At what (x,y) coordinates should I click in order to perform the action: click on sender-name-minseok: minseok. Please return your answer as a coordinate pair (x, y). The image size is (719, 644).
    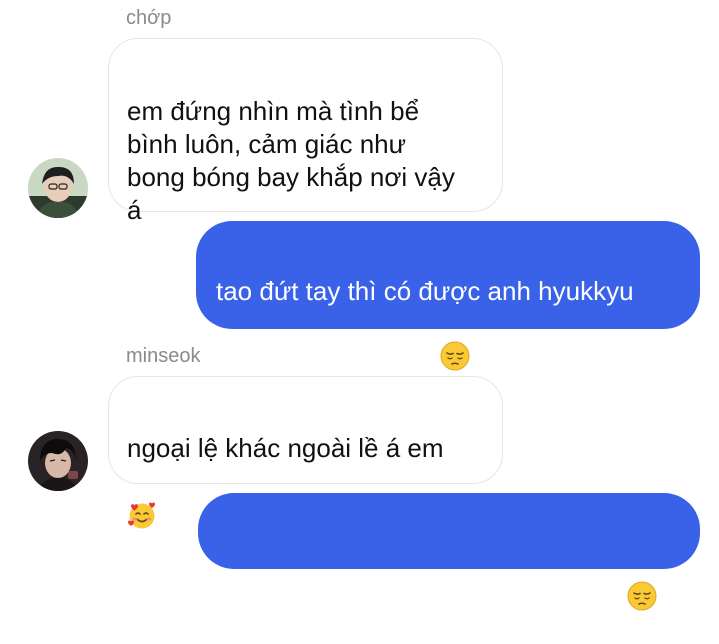
    Looking at the image, I should click on (163, 356).